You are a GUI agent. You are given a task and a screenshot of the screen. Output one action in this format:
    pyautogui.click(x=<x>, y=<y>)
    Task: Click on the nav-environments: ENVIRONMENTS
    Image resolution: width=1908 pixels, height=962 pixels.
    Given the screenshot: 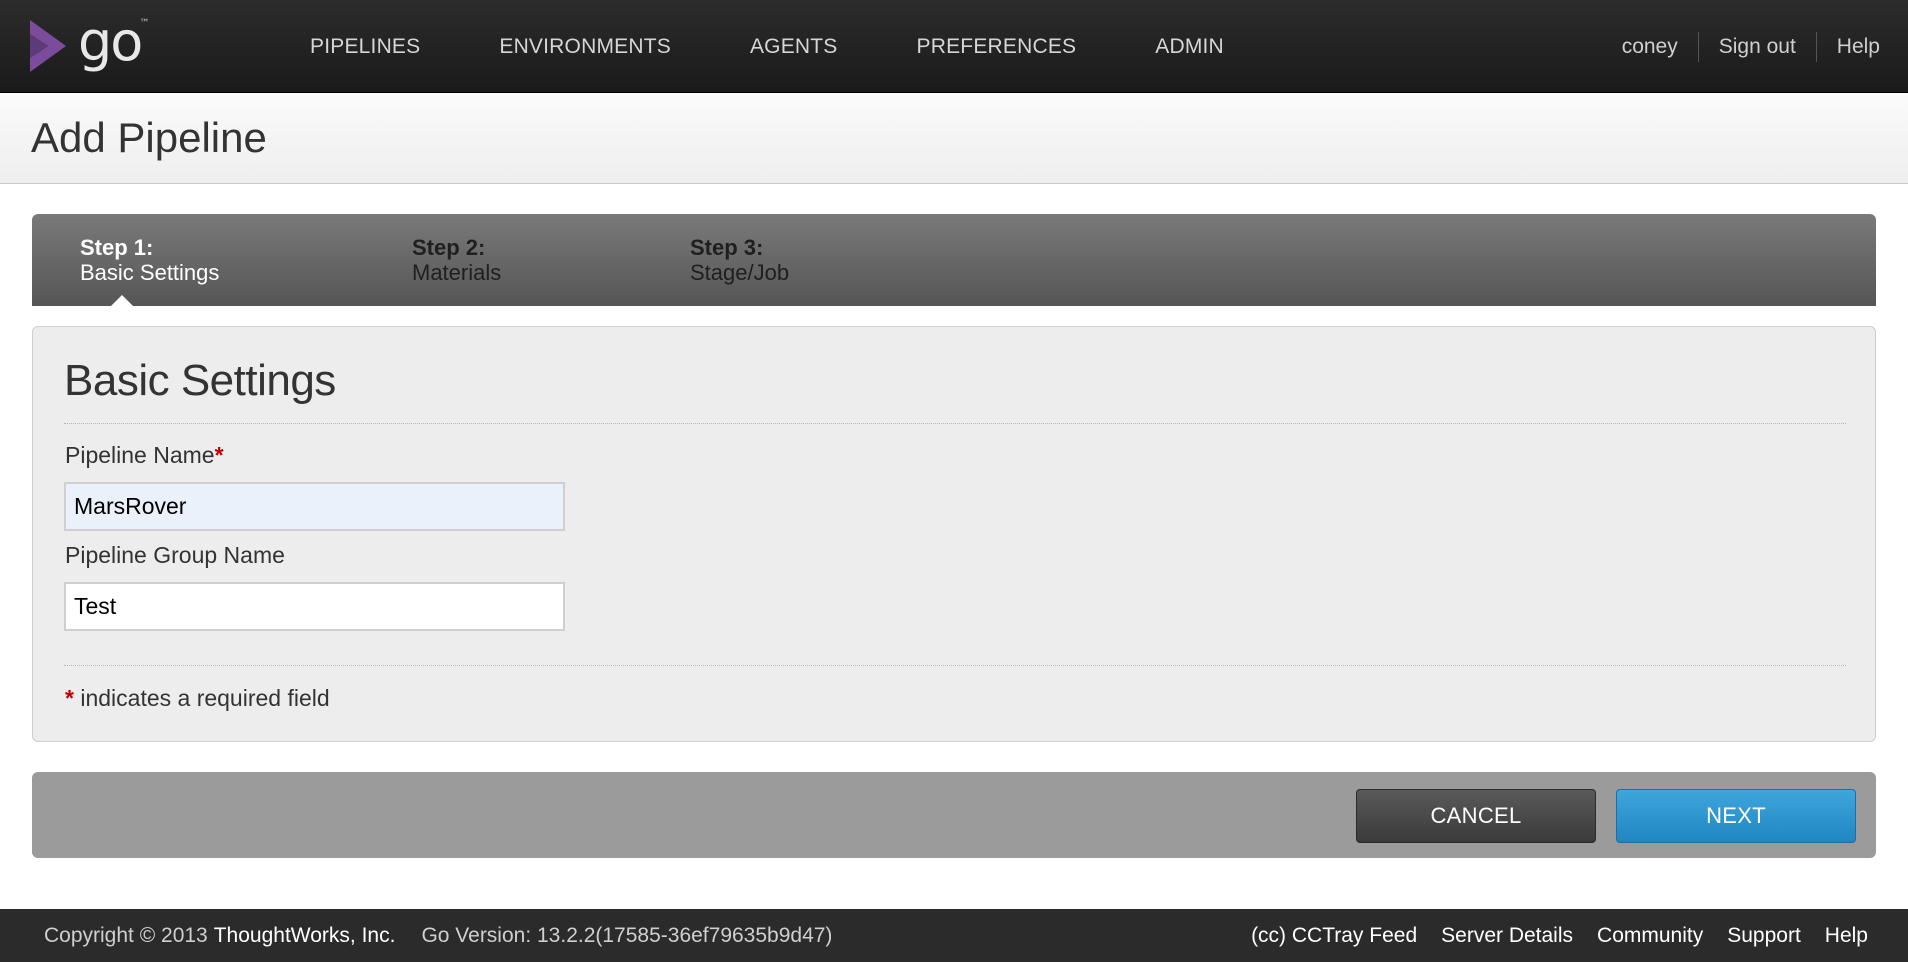 What is the action you would take?
    pyautogui.click(x=585, y=47)
    